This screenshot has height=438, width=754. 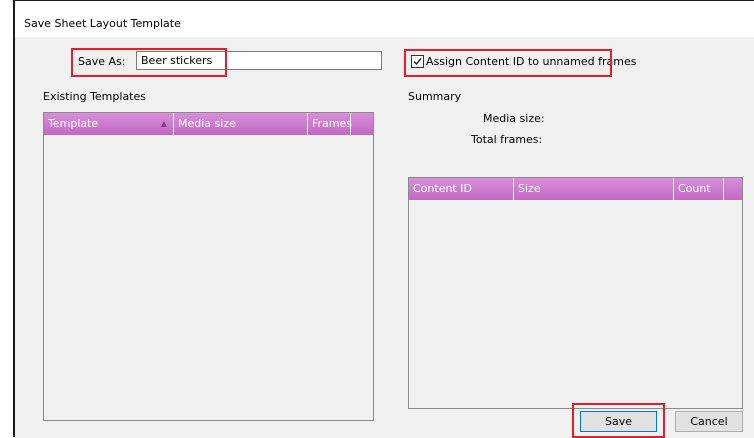 I want to click on assign-content-id-checkbox, so click(x=417, y=61).